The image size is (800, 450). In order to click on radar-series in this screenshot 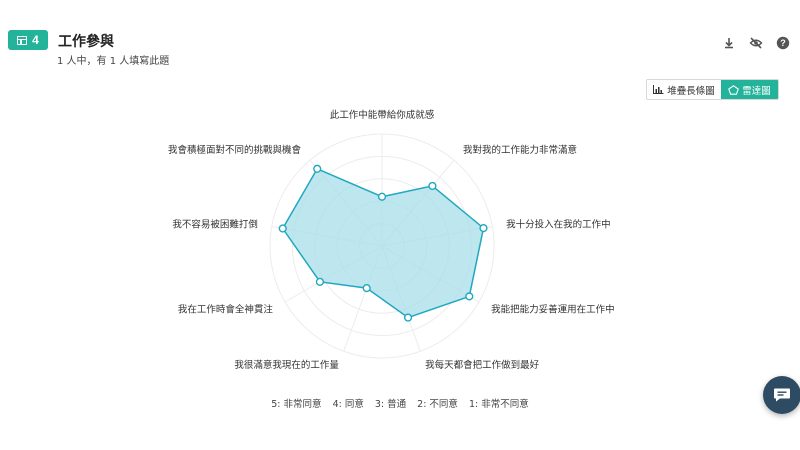, I will do `click(383, 243)`.